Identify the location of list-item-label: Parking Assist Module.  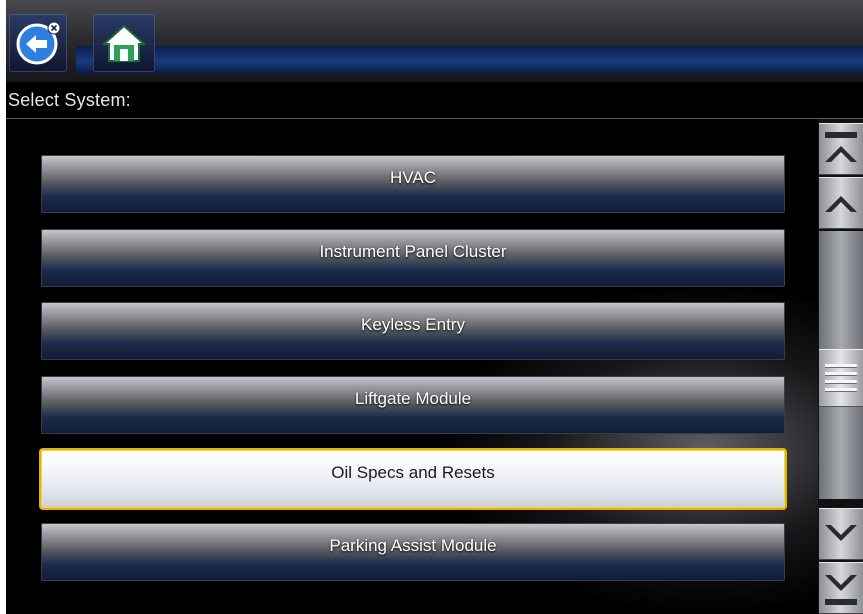
(413, 545).